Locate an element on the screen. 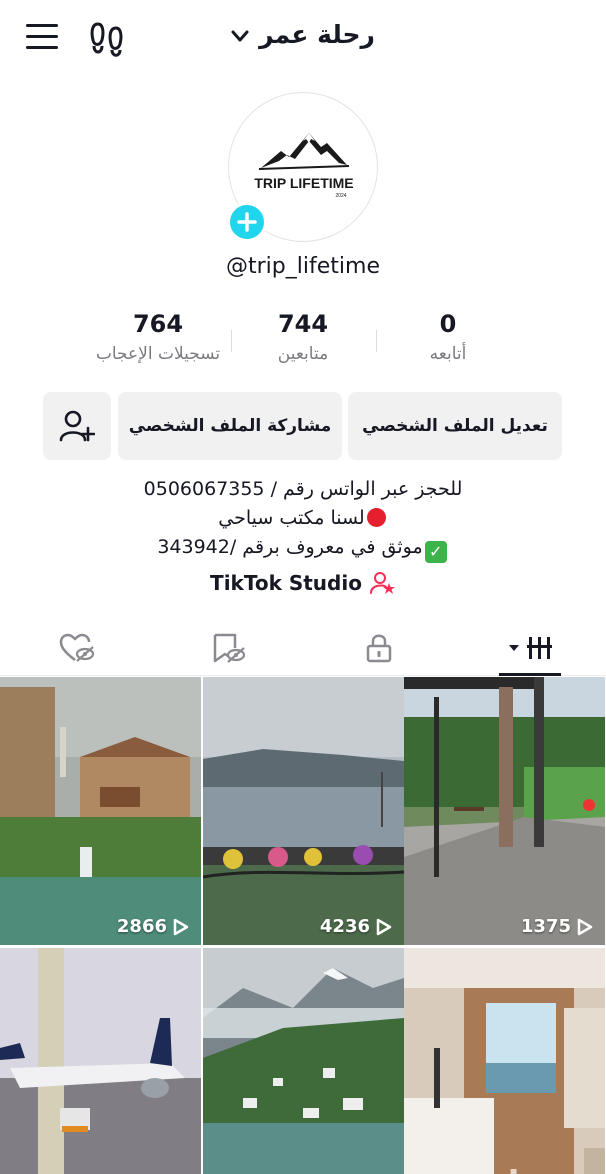  add-friend-button is located at coordinates (77, 426).